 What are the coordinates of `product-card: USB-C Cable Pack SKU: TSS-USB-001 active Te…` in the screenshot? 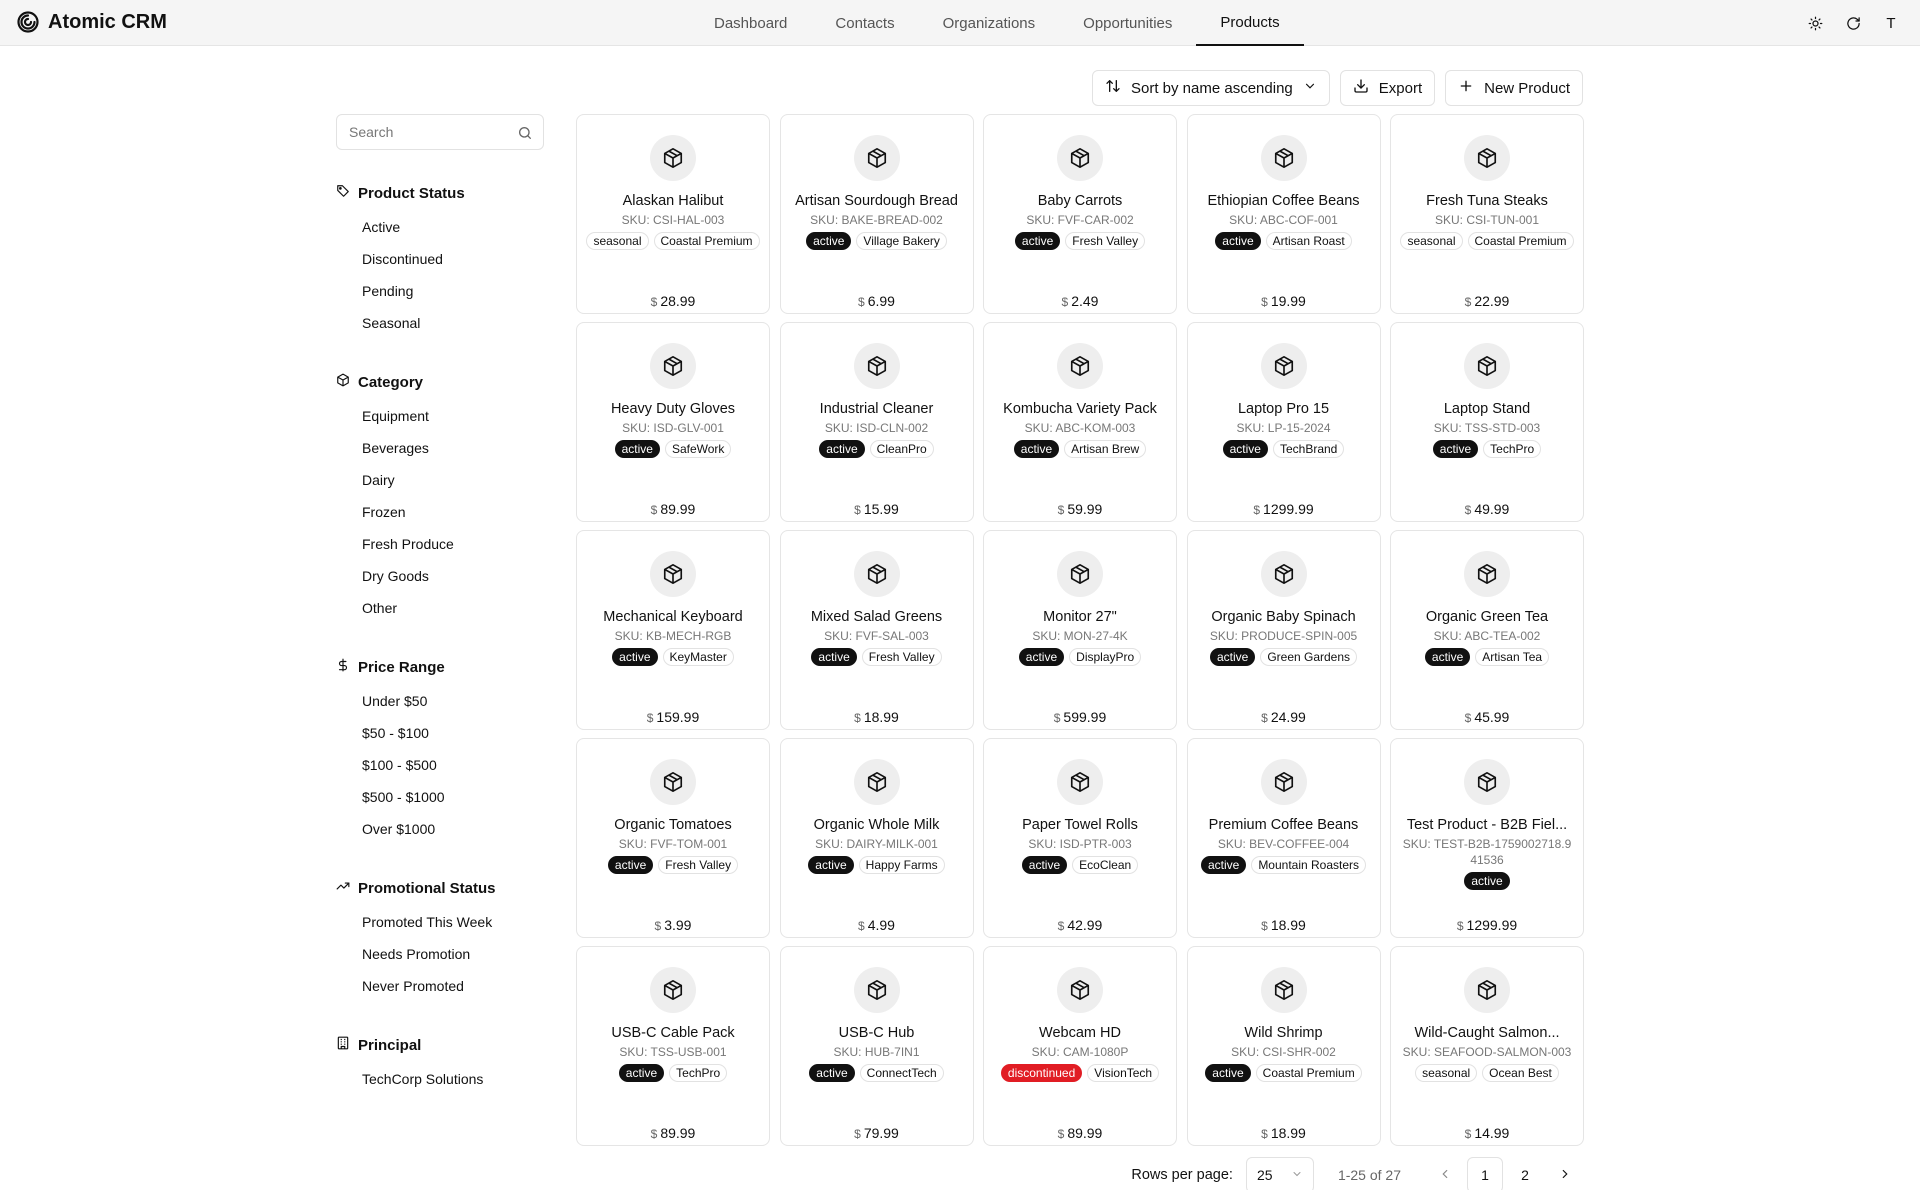 It's located at (673, 1046).